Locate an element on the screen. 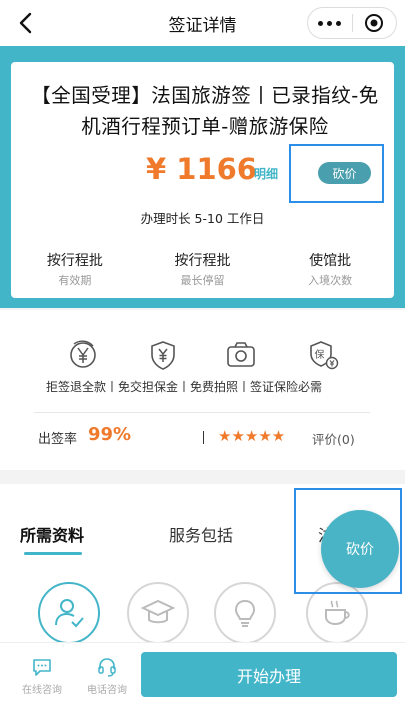  headset-icon is located at coordinates (107, 667).